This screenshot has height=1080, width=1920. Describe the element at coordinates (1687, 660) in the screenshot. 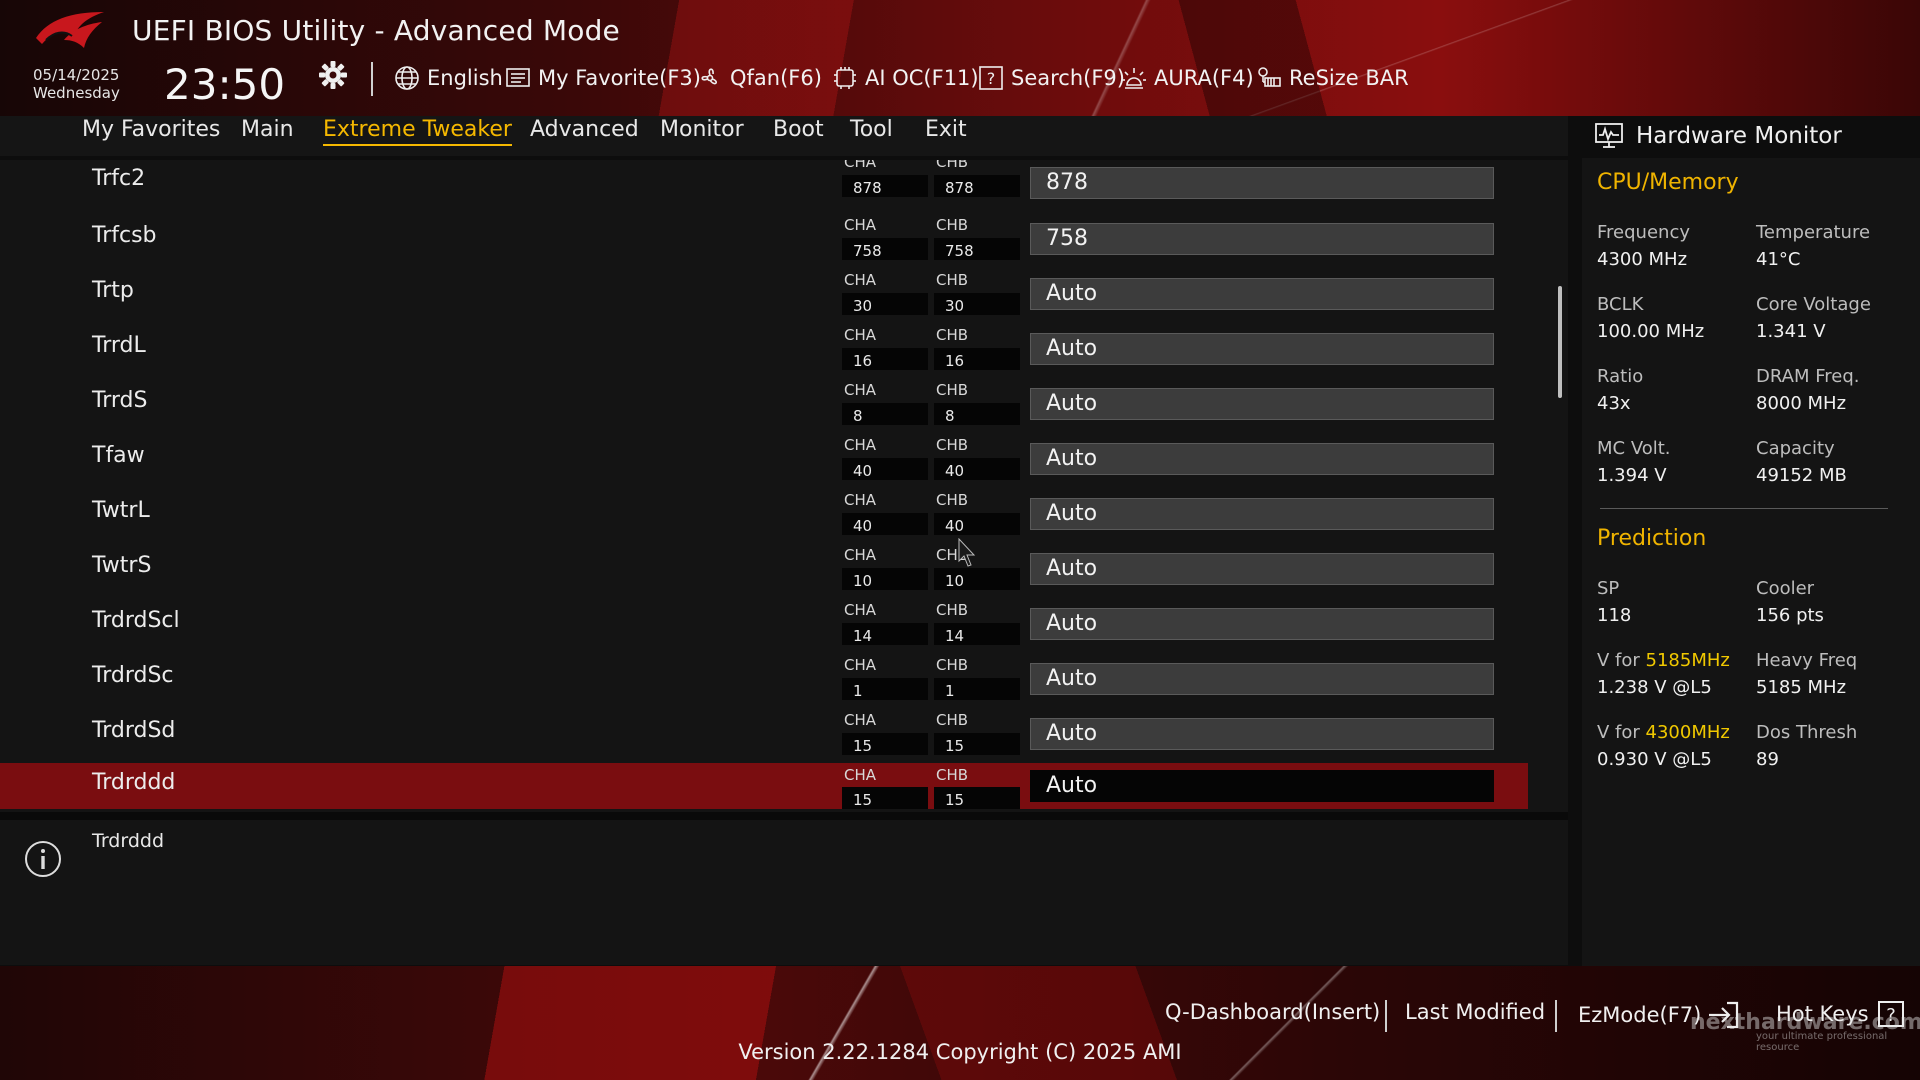

I see `v-for-1-freq: 5185MHz` at that location.